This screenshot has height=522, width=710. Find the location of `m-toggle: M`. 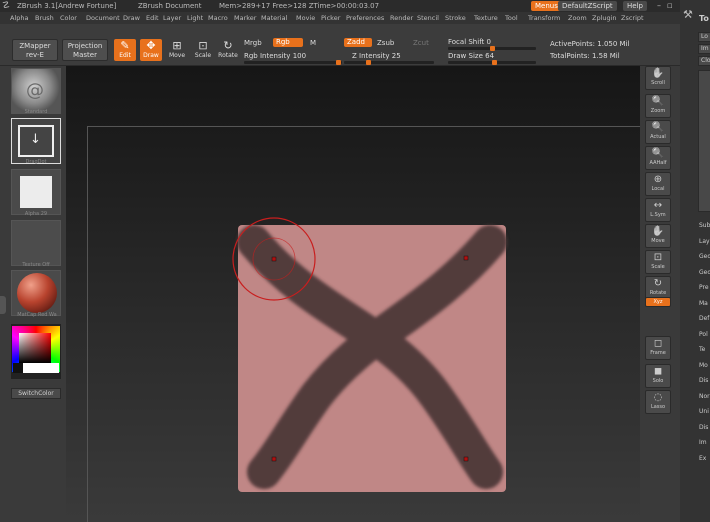

m-toggle: M is located at coordinates (313, 43).